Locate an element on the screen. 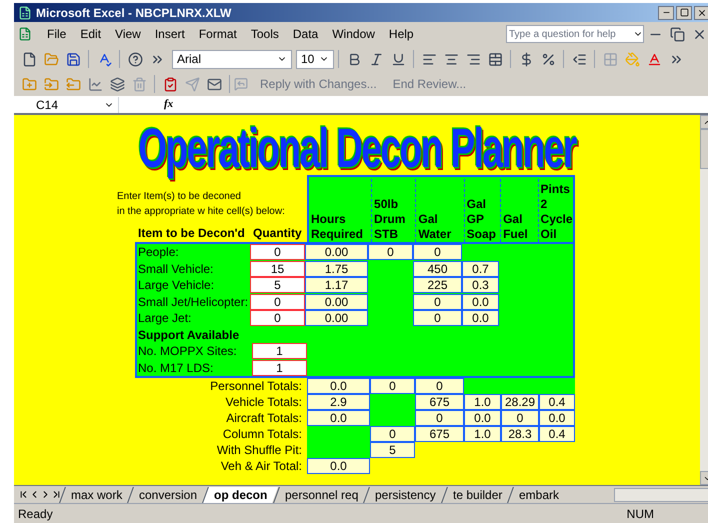 Image resolution: width=708 pixels, height=523 pixels. totals-label: Column Totals: is located at coordinates (262, 434).